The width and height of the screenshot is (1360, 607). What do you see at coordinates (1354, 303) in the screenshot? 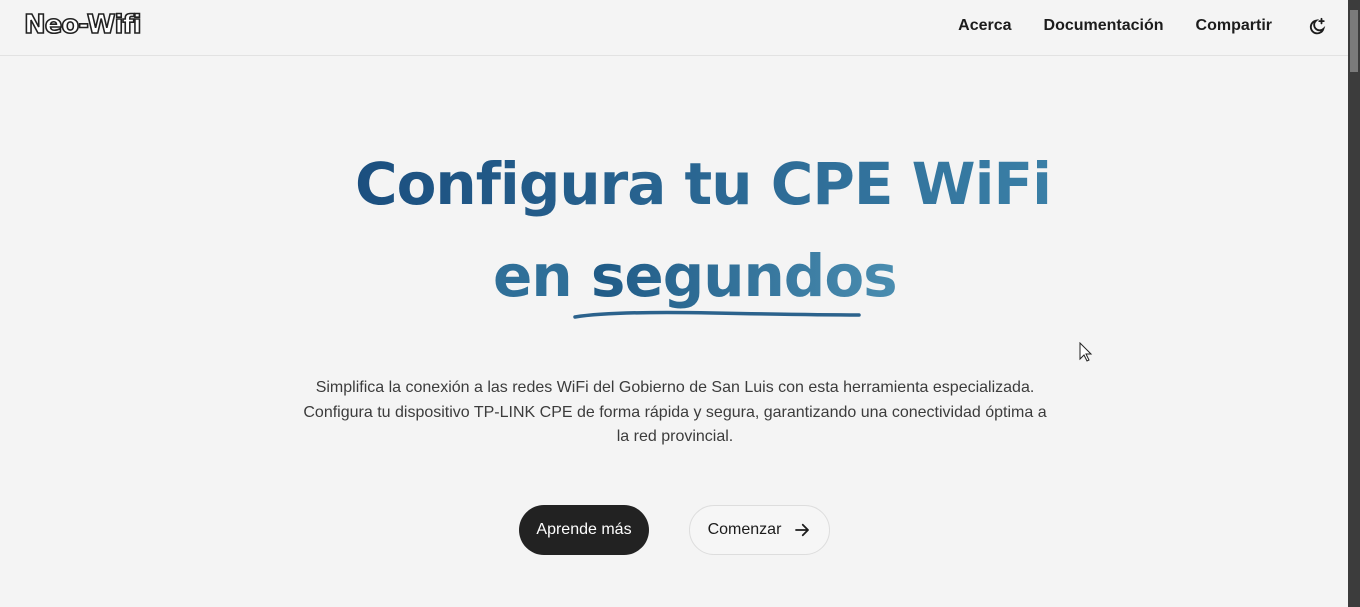
I see `scrollbar` at bounding box center [1354, 303].